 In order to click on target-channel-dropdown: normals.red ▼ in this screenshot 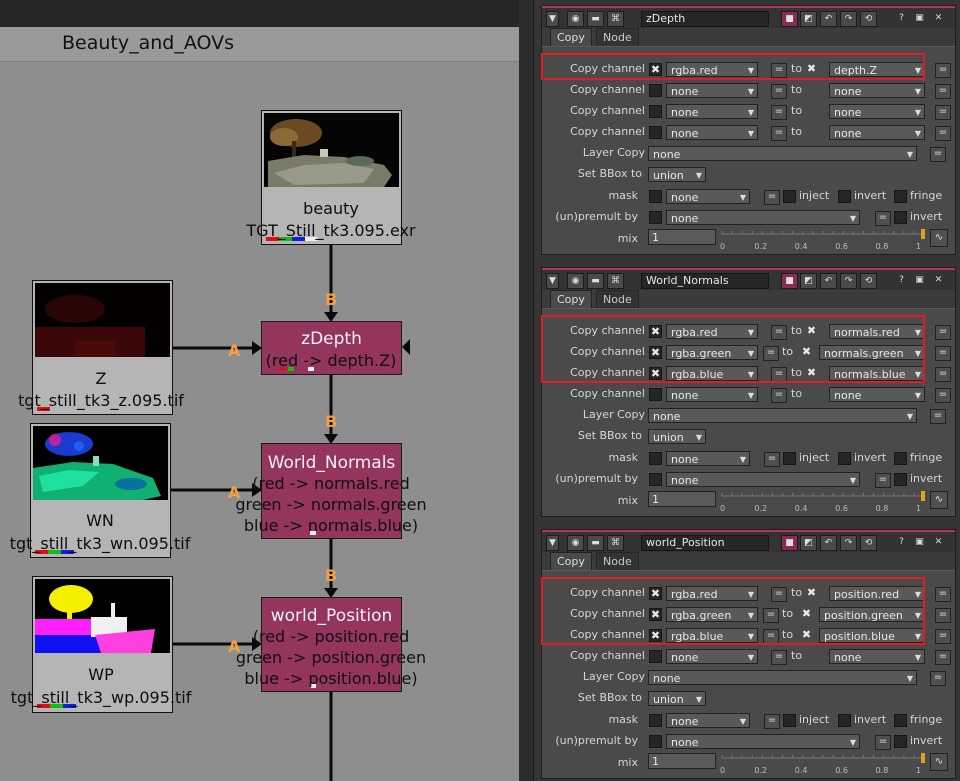, I will do `click(877, 331)`.